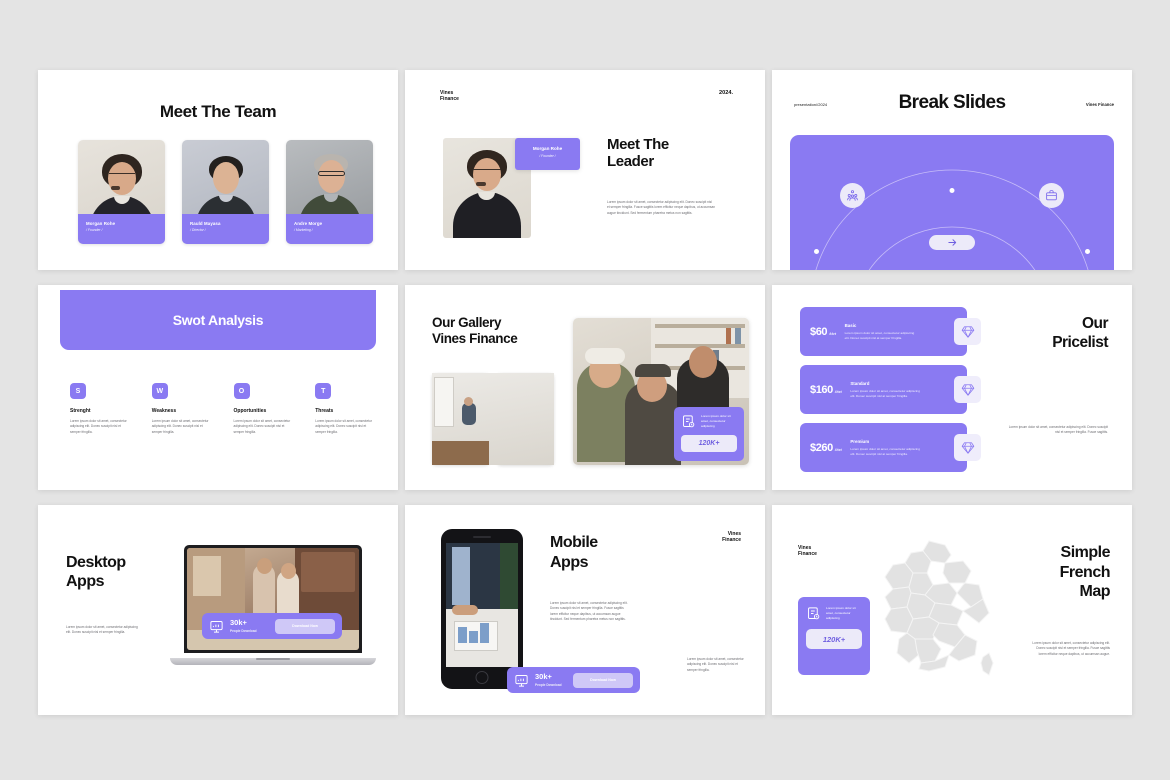  I want to click on member-caption: Andre Morge / Marketing /, so click(329, 229).